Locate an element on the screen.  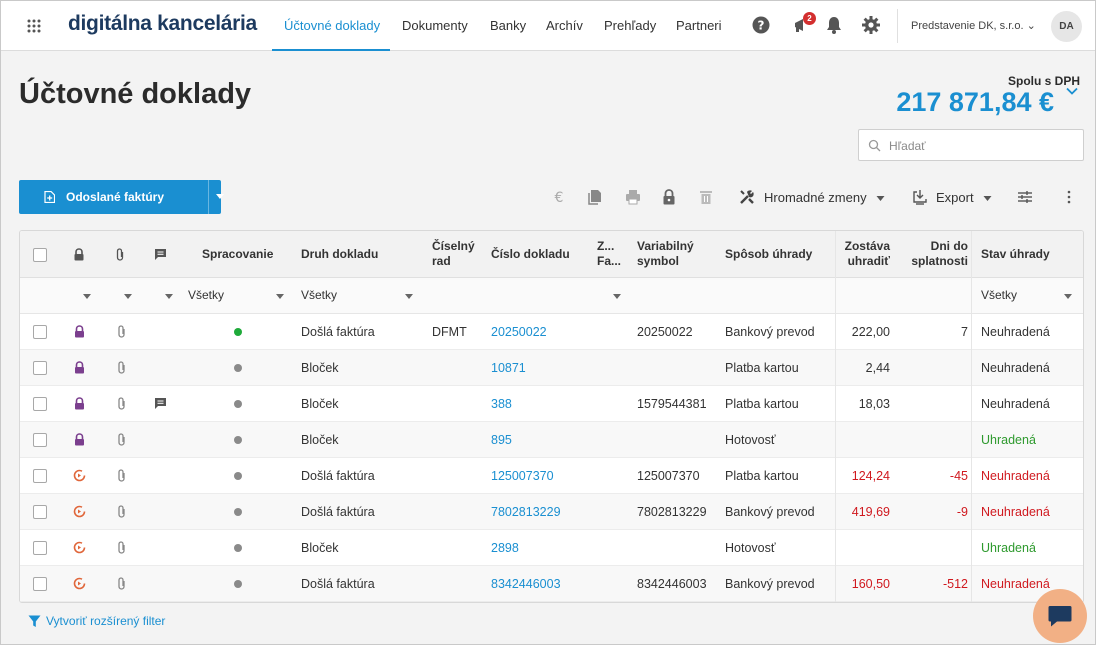
payment-status-filter: Všetky is located at coordinates (999, 295).